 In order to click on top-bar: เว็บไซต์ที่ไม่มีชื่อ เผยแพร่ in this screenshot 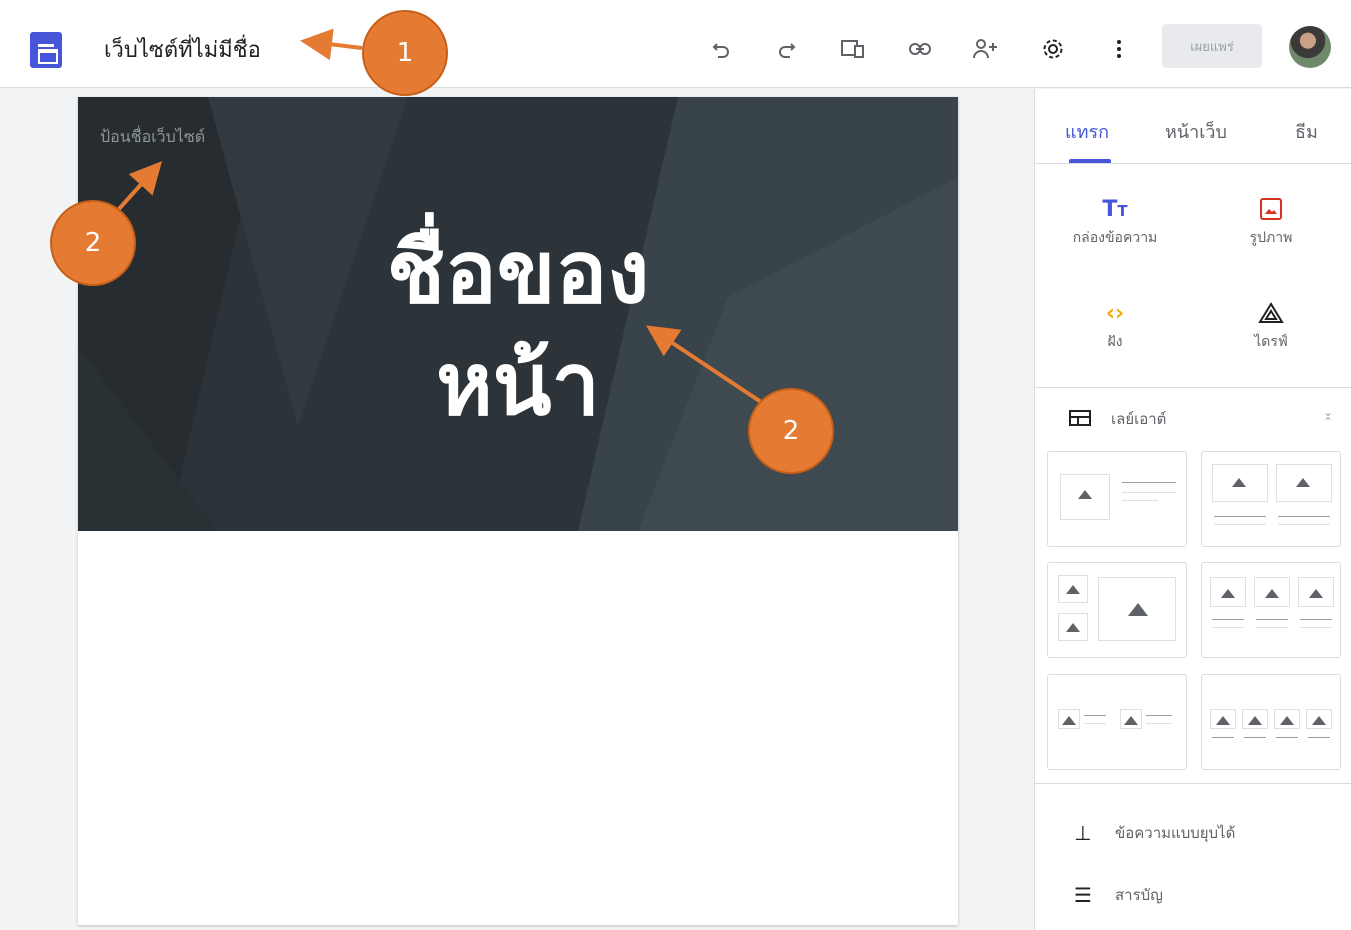, I will do `click(675, 44)`.